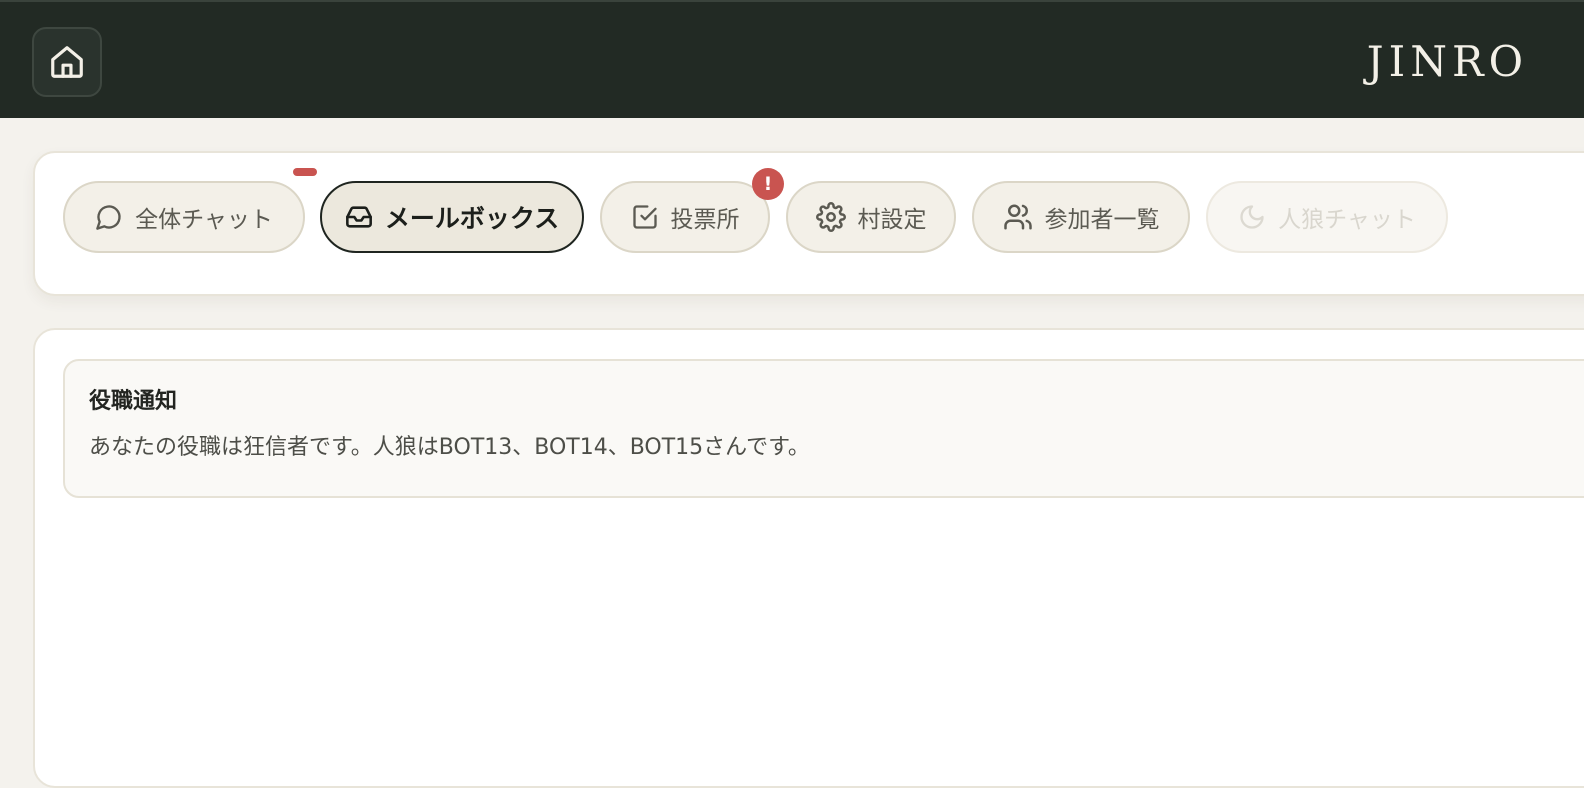  I want to click on tab-label: 全体チャット, so click(204, 220).